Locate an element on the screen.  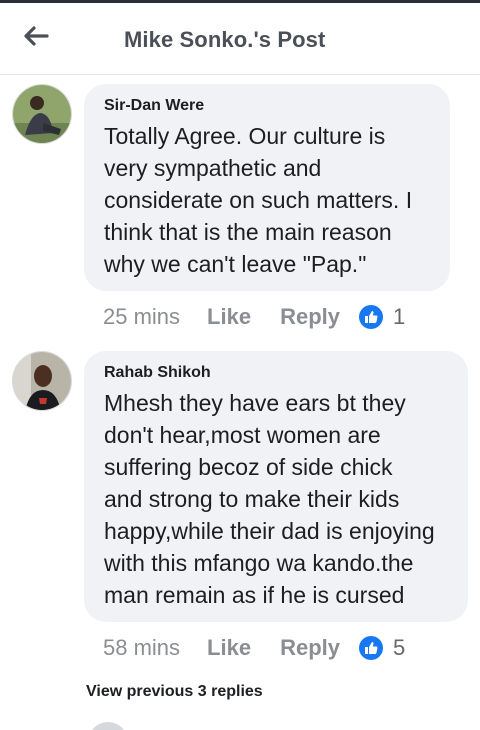
comment-timestamp: 25 mins is located at coordinates (142, 316).